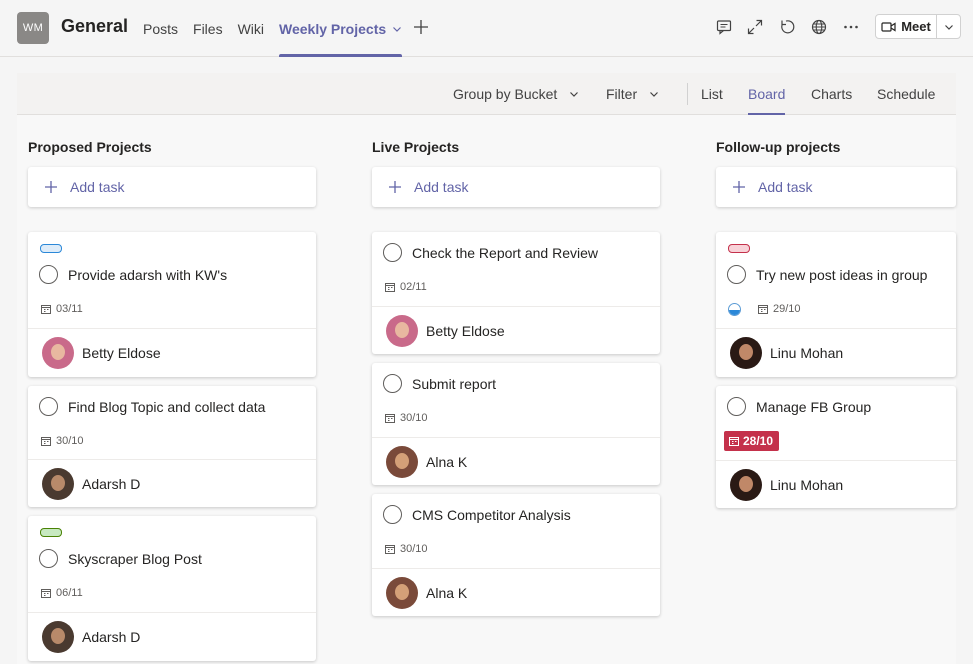 The image size is (973, 664). Describe the element at coordinates (851, 27) in the screenshot. I see `more-icon` at that location.